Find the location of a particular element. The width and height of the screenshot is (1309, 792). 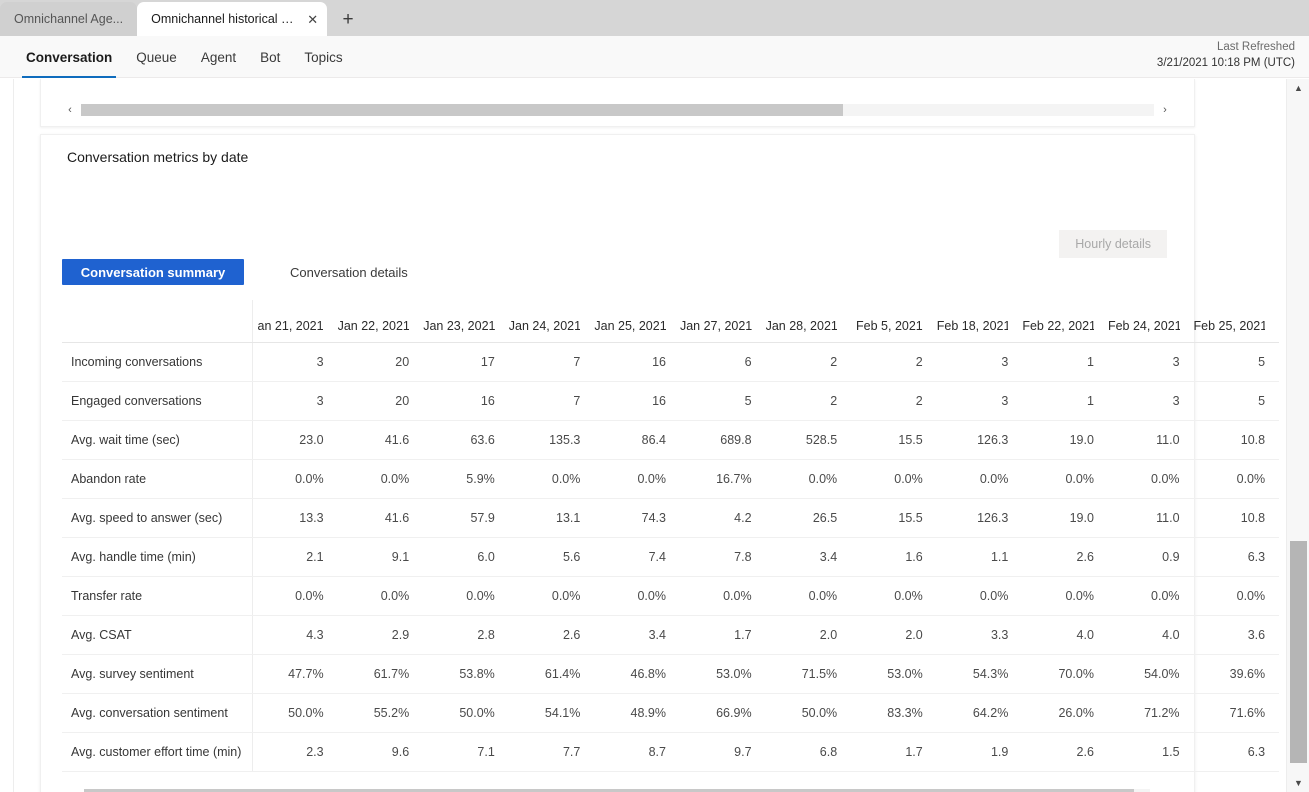

table-corner-header is located at coordinates (157, 321).